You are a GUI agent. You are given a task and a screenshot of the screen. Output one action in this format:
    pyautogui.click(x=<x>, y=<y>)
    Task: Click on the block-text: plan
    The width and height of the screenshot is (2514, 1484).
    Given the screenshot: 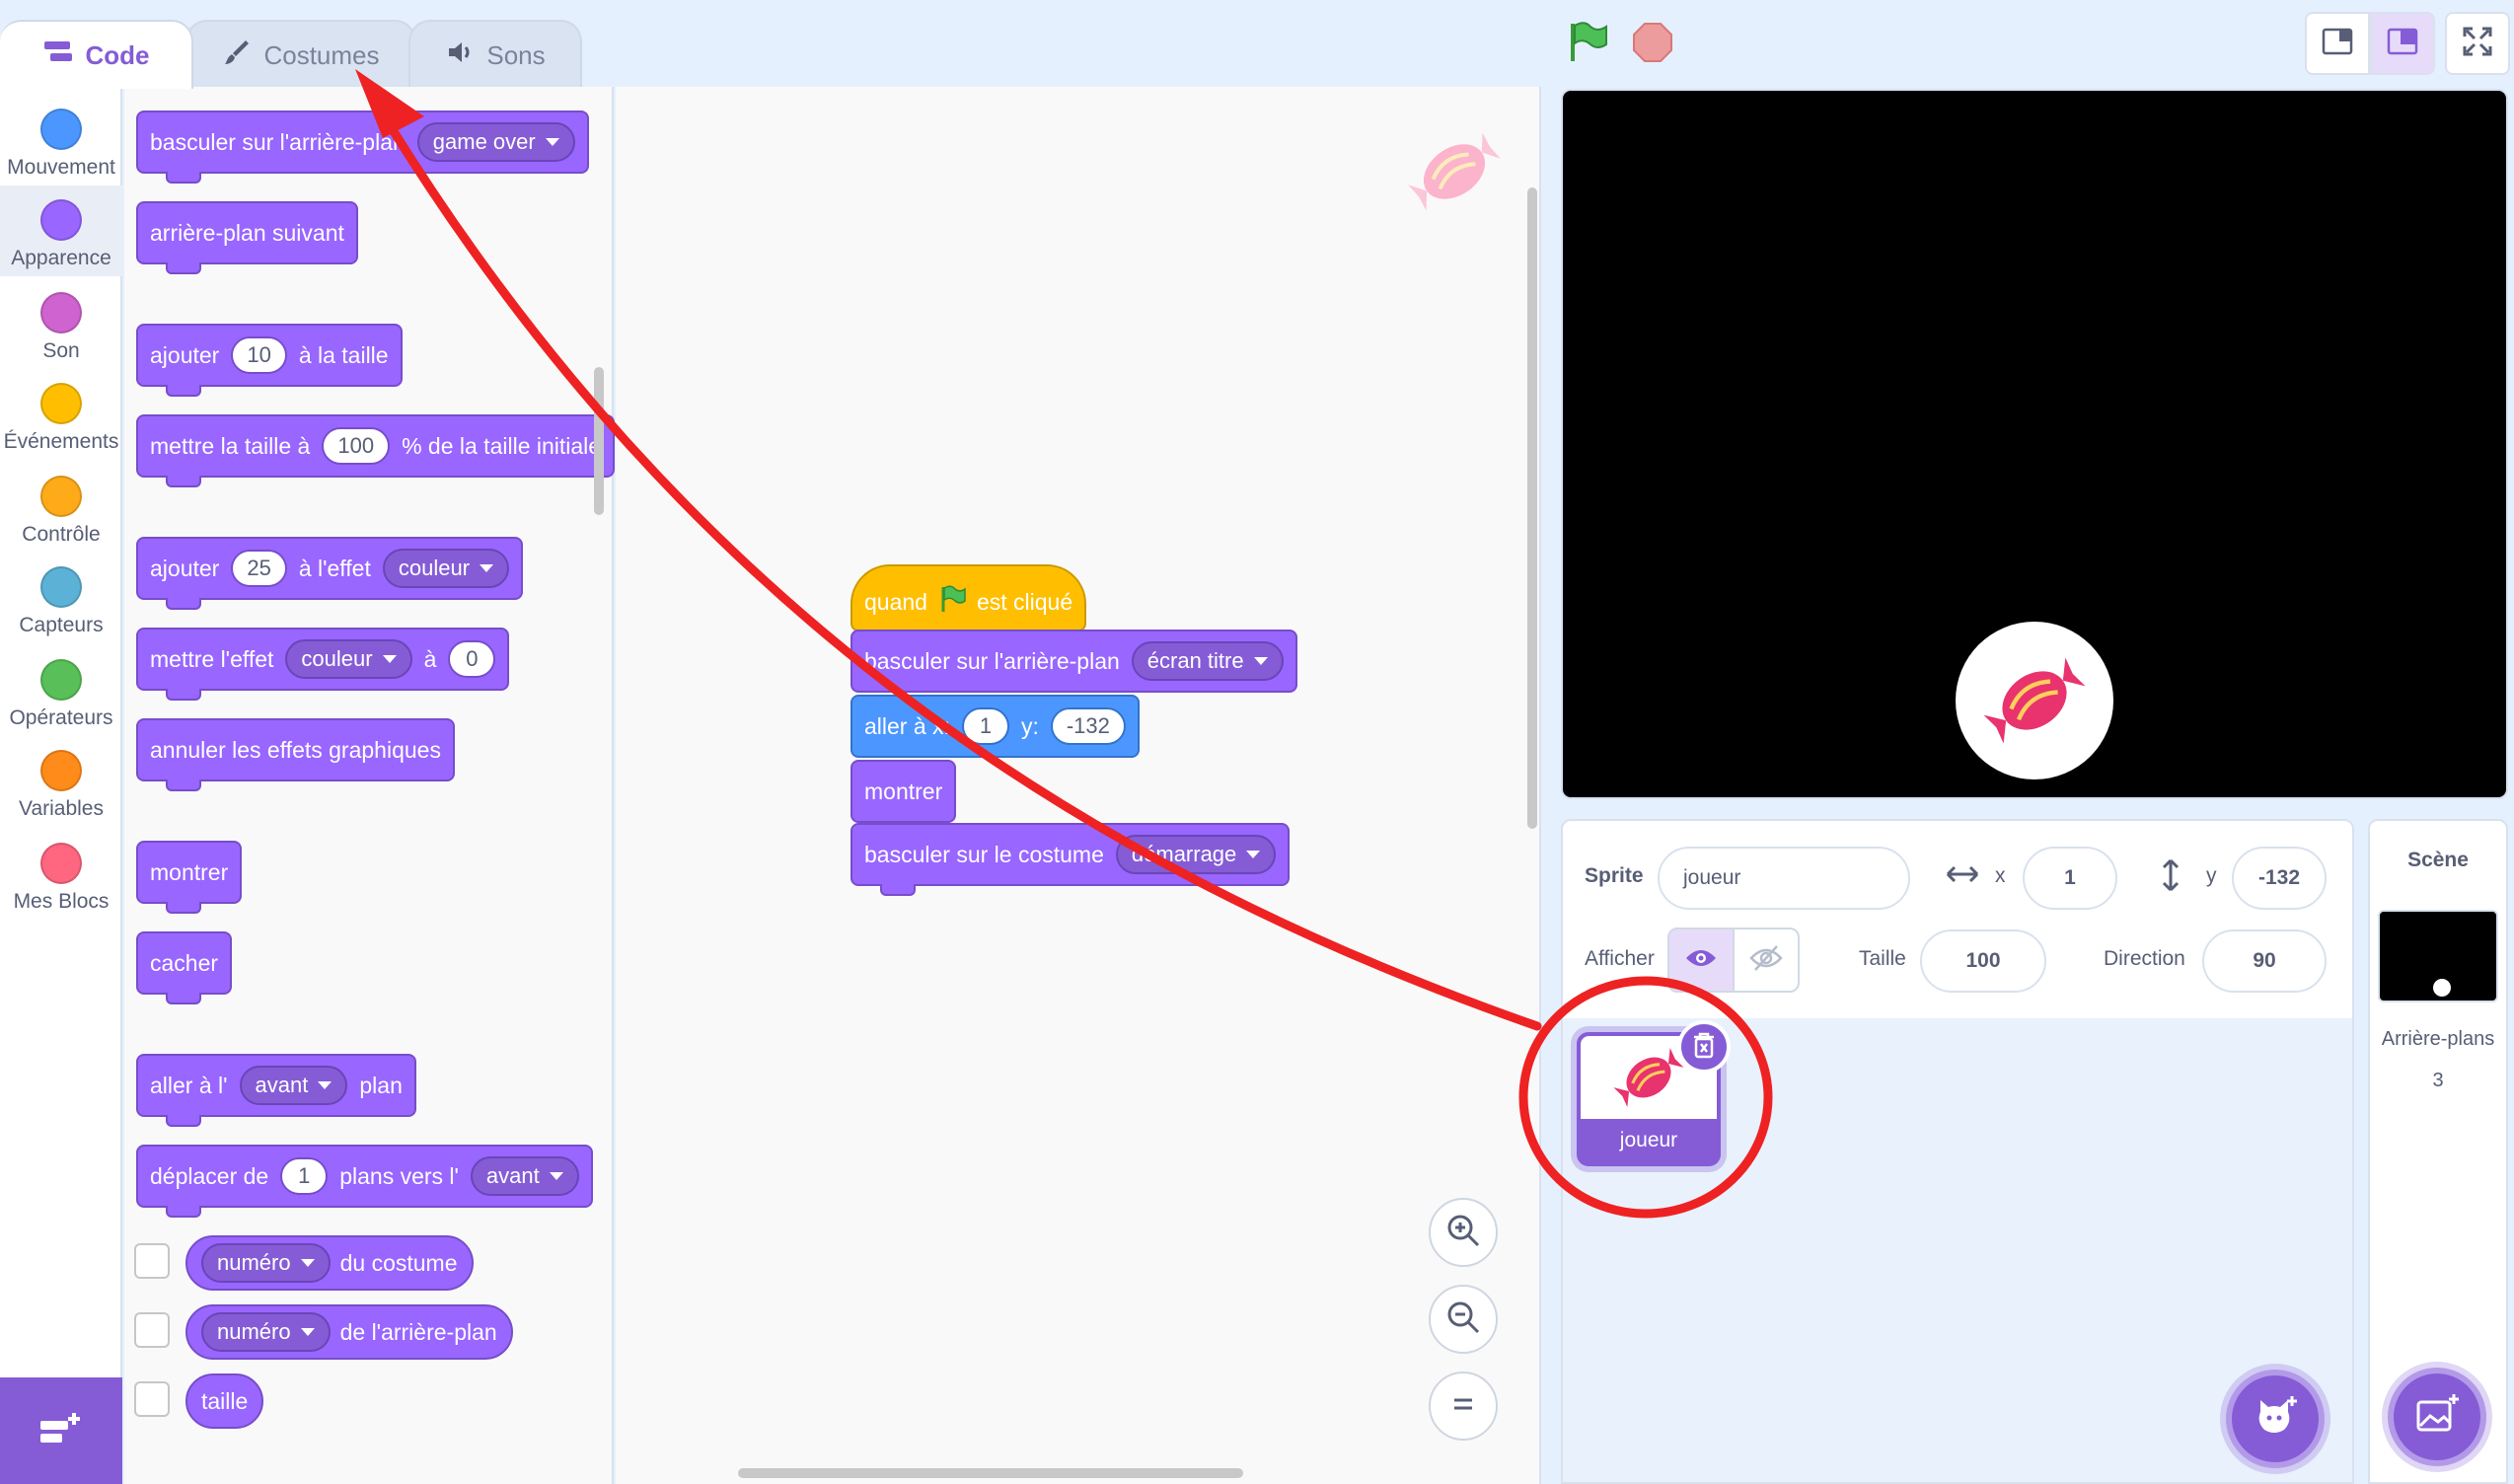 What is the action you would take?
    pyautogui.click(x=381, y=1085)
    